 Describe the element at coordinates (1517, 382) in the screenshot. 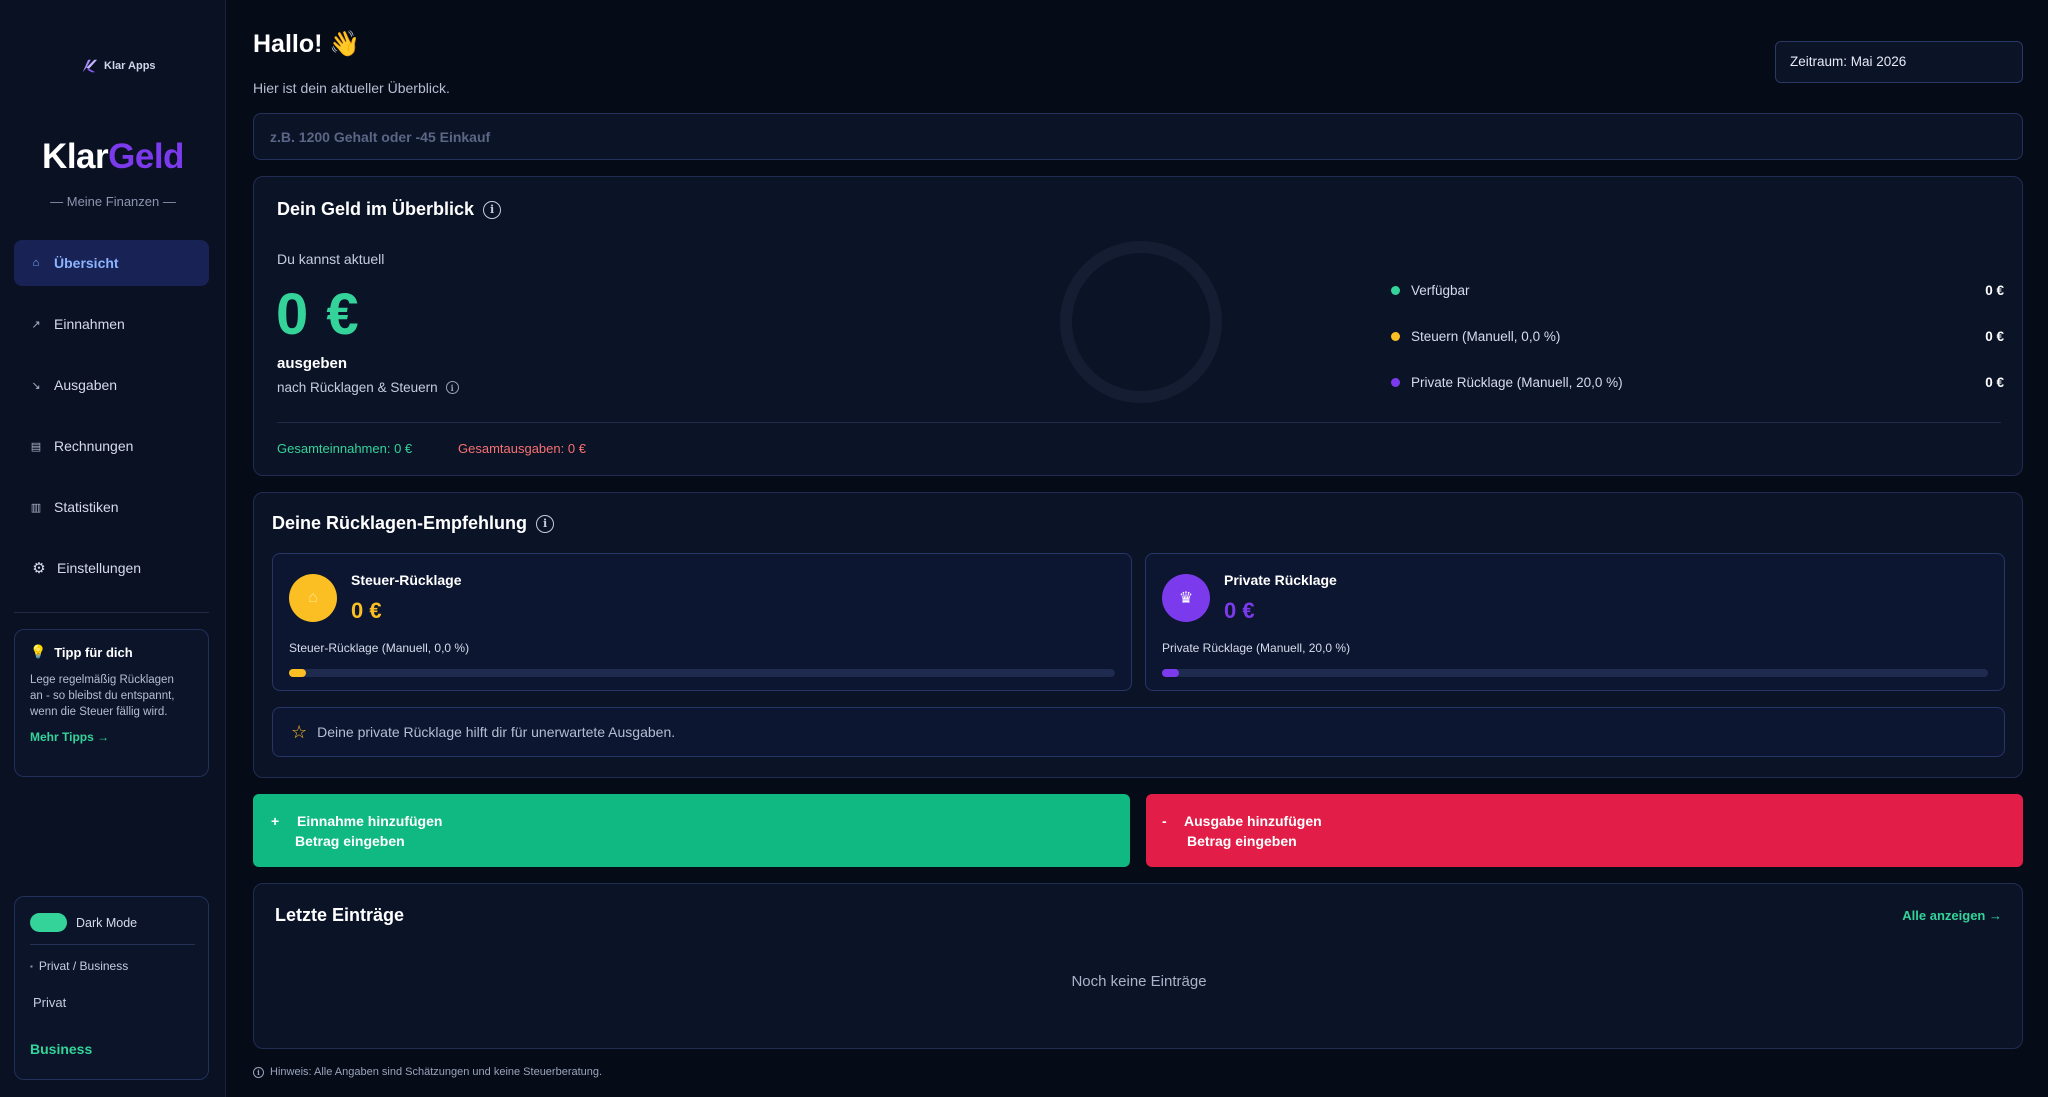

I see `legend-label: Private Rücklage (Manuell, 20,0 %)` at that location.